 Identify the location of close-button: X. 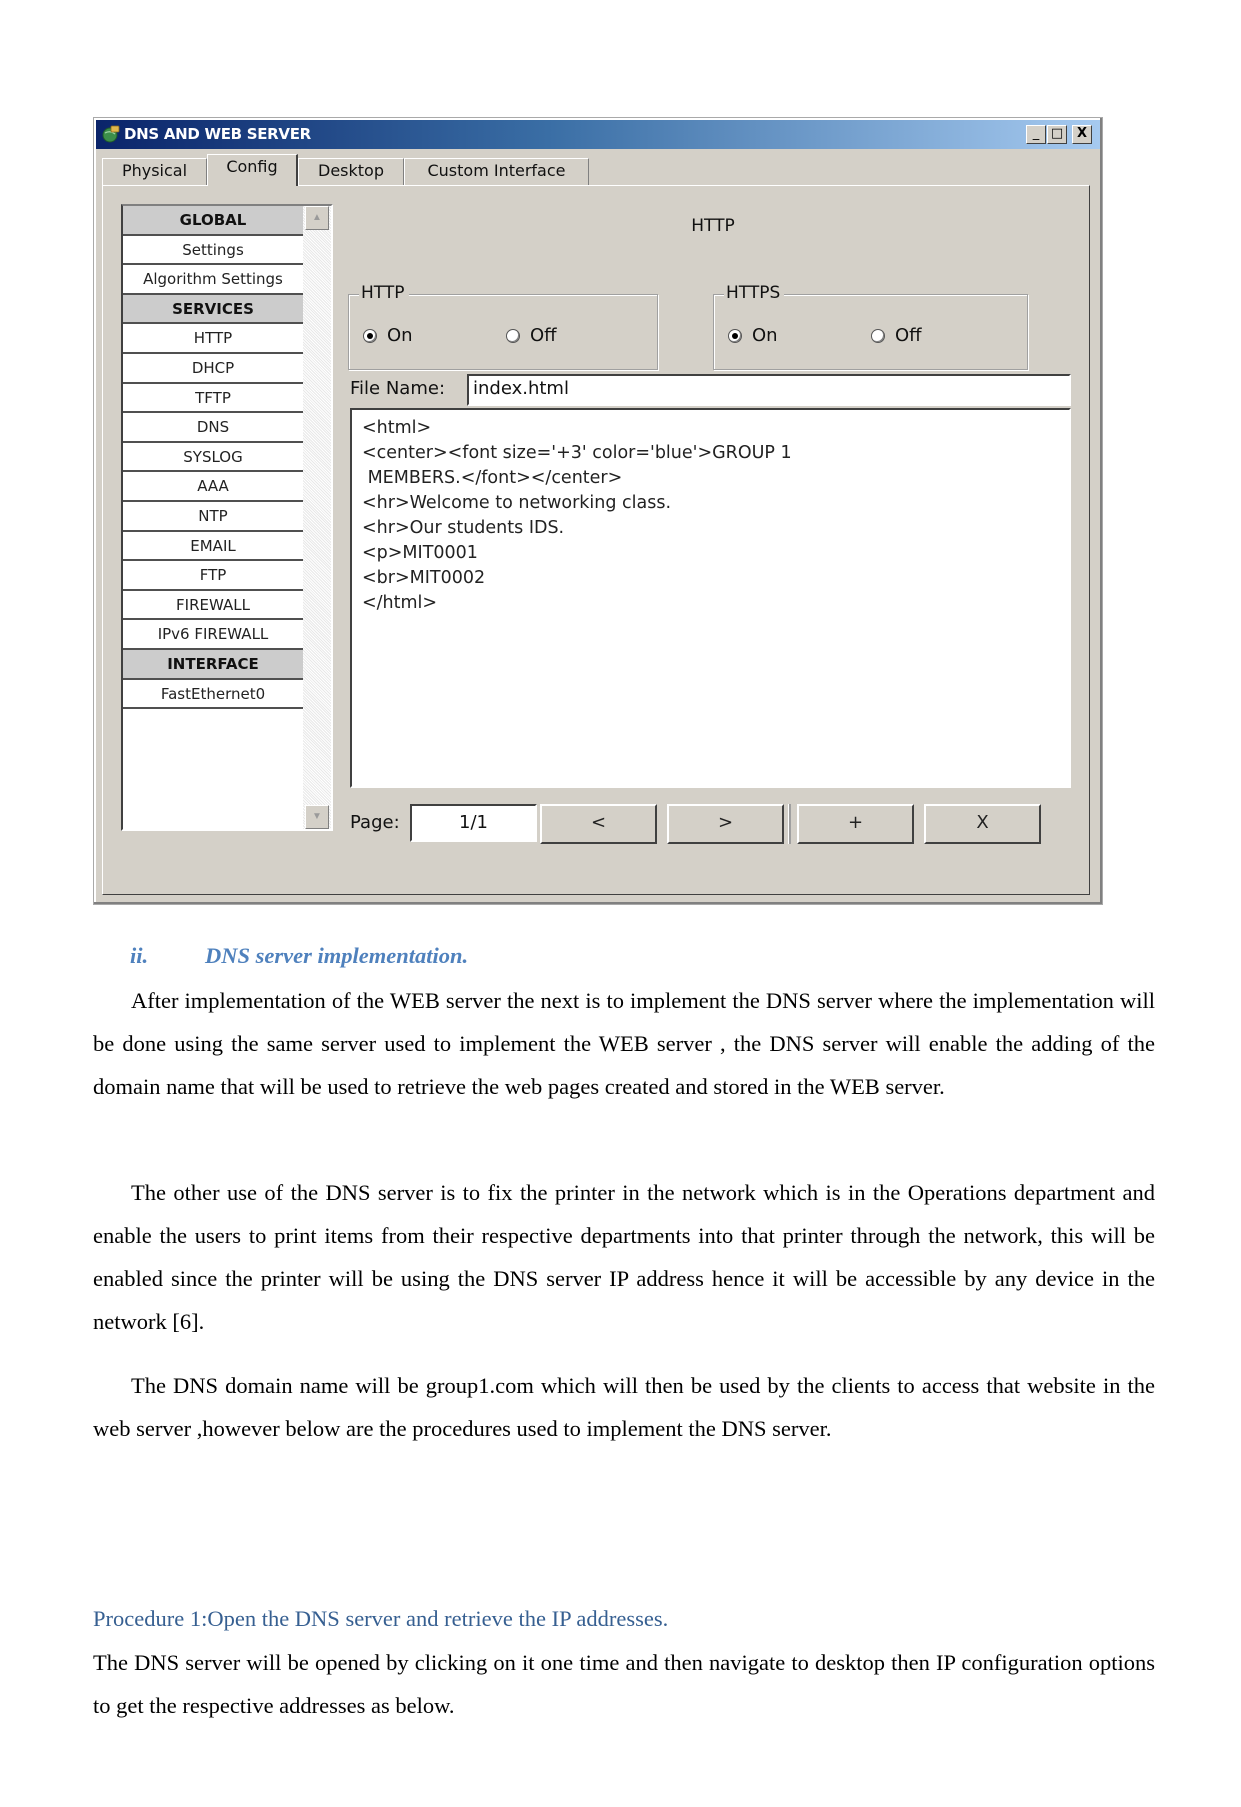
(1082, 134).